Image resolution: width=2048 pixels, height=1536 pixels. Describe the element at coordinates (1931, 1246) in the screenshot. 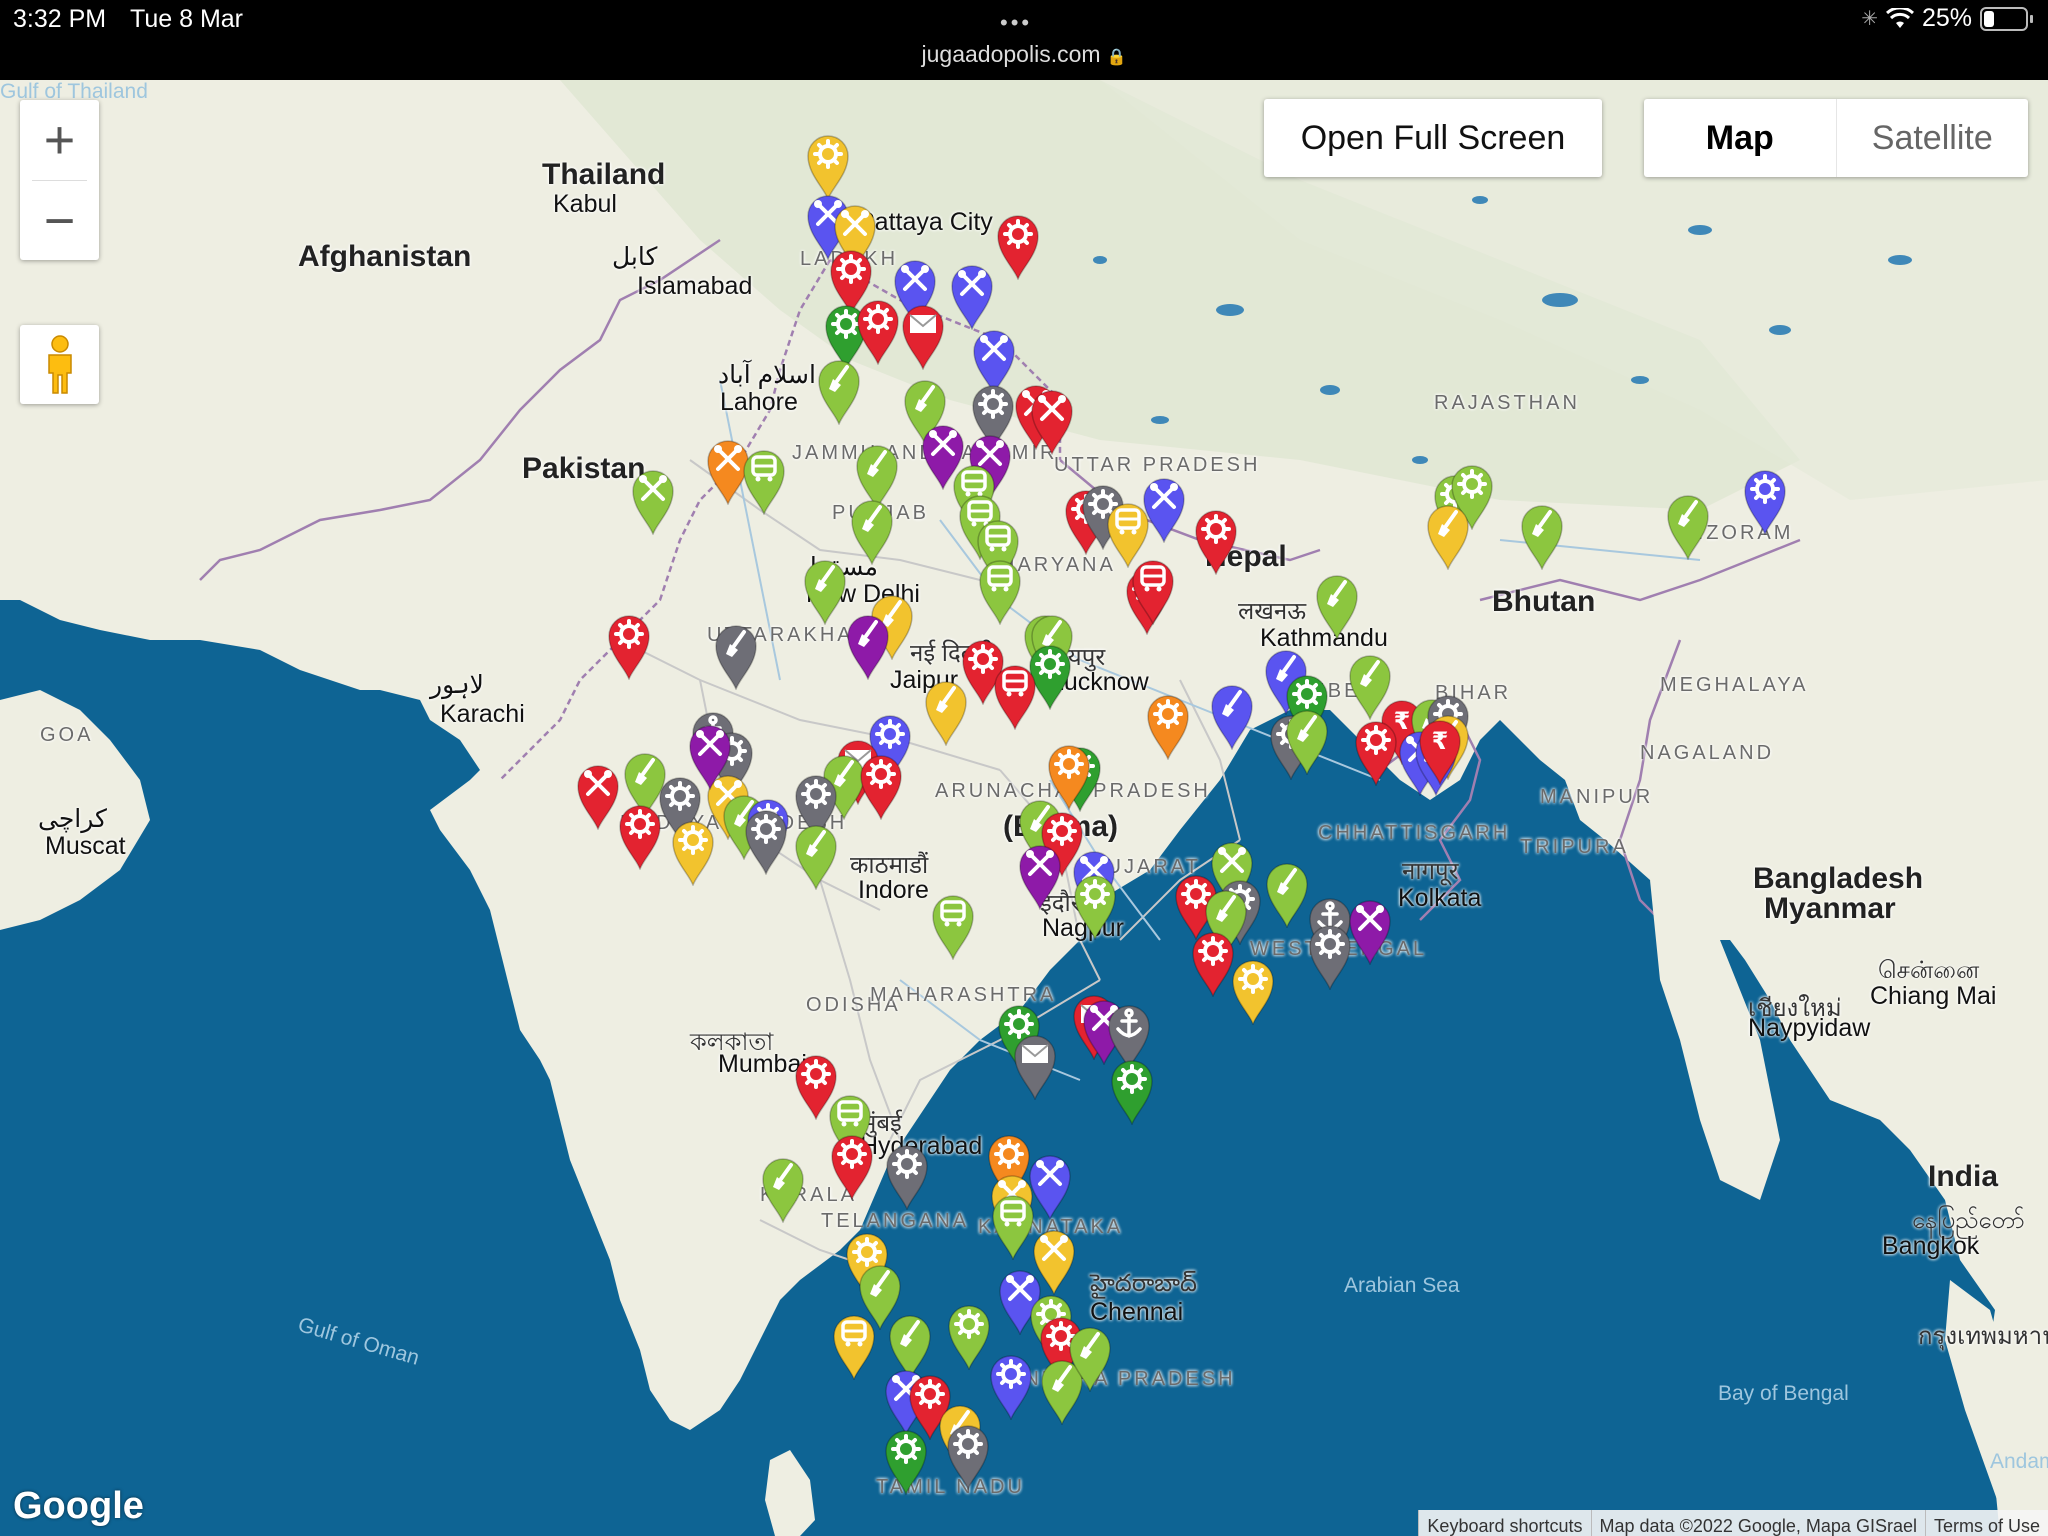

I see `map-label-city: Bangkok` at that location.